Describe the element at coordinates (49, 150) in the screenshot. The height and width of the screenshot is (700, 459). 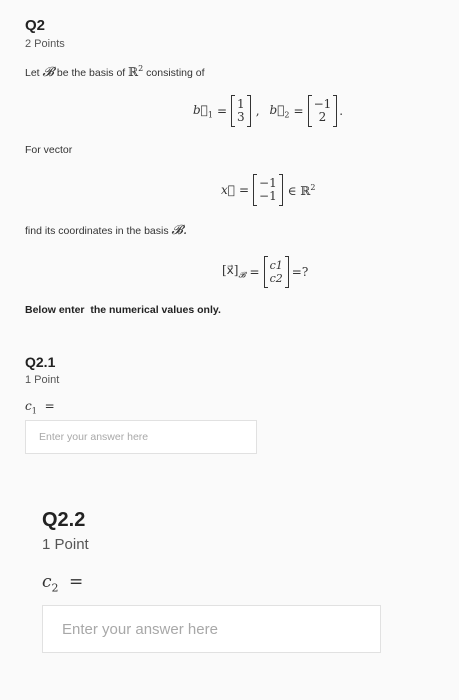
I see `for-vector-text: For vector` at that location.